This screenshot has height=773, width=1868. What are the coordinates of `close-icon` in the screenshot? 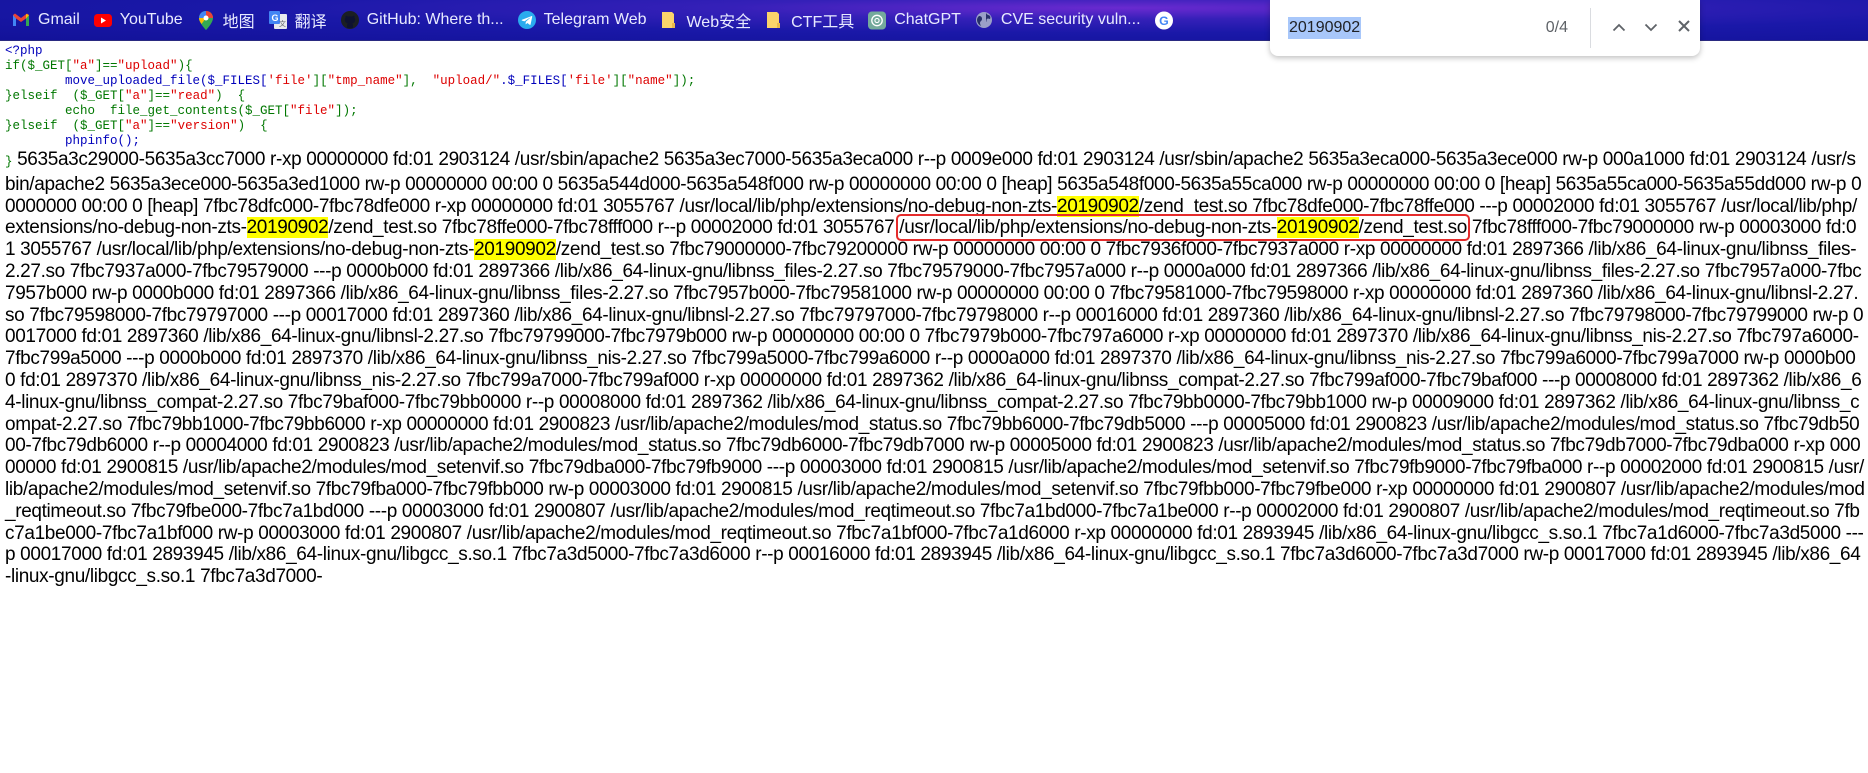 It's located at (1684, 28).